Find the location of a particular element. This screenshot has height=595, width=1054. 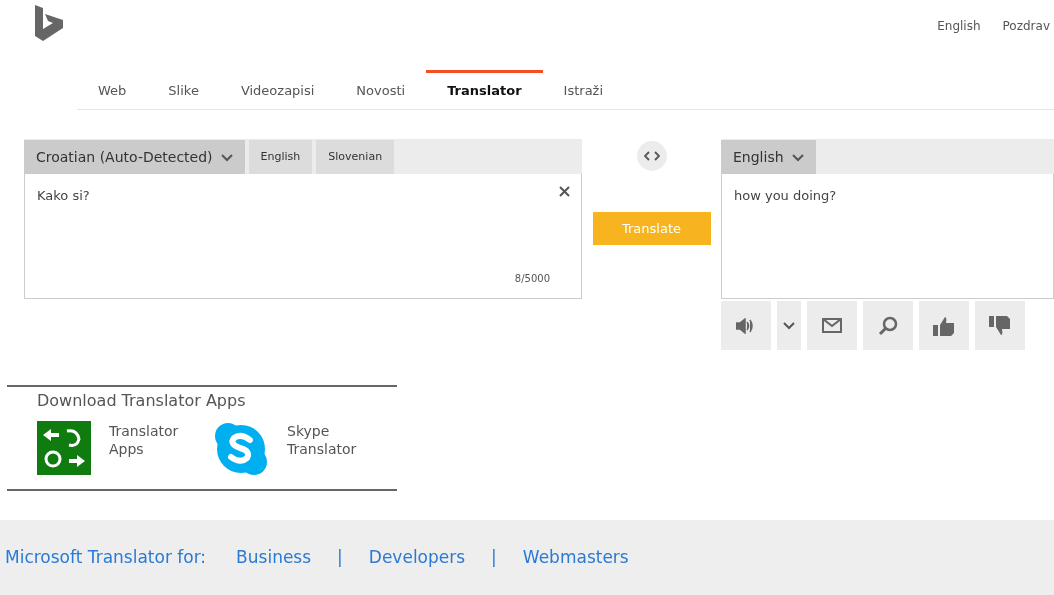

target-language-dropdown: English is located at coordinates (768, 157).